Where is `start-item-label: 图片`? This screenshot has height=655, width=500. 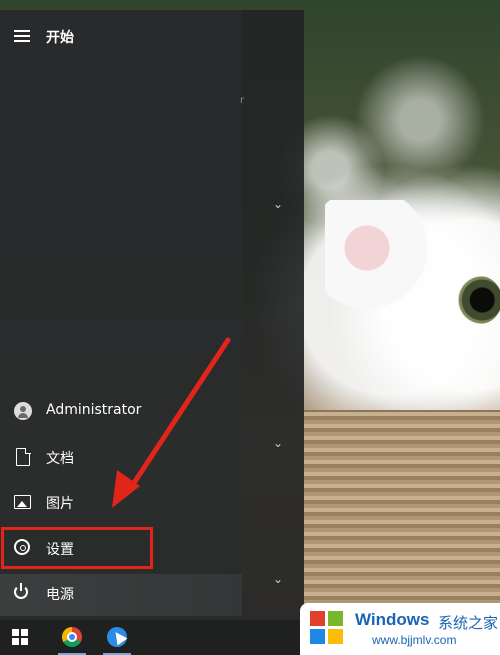 start-item-label: 图片 is located at coordinates (60, 504).